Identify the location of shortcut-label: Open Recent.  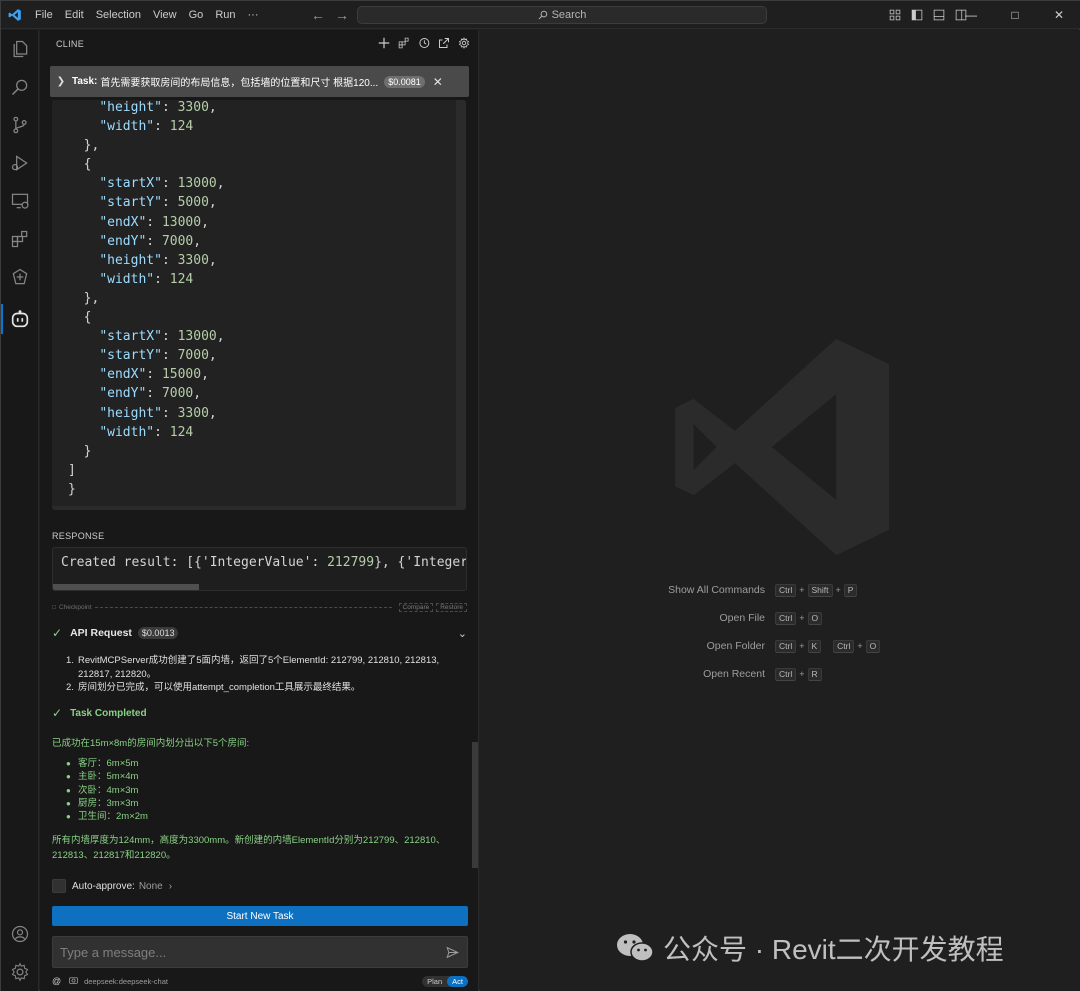
(697, 674).